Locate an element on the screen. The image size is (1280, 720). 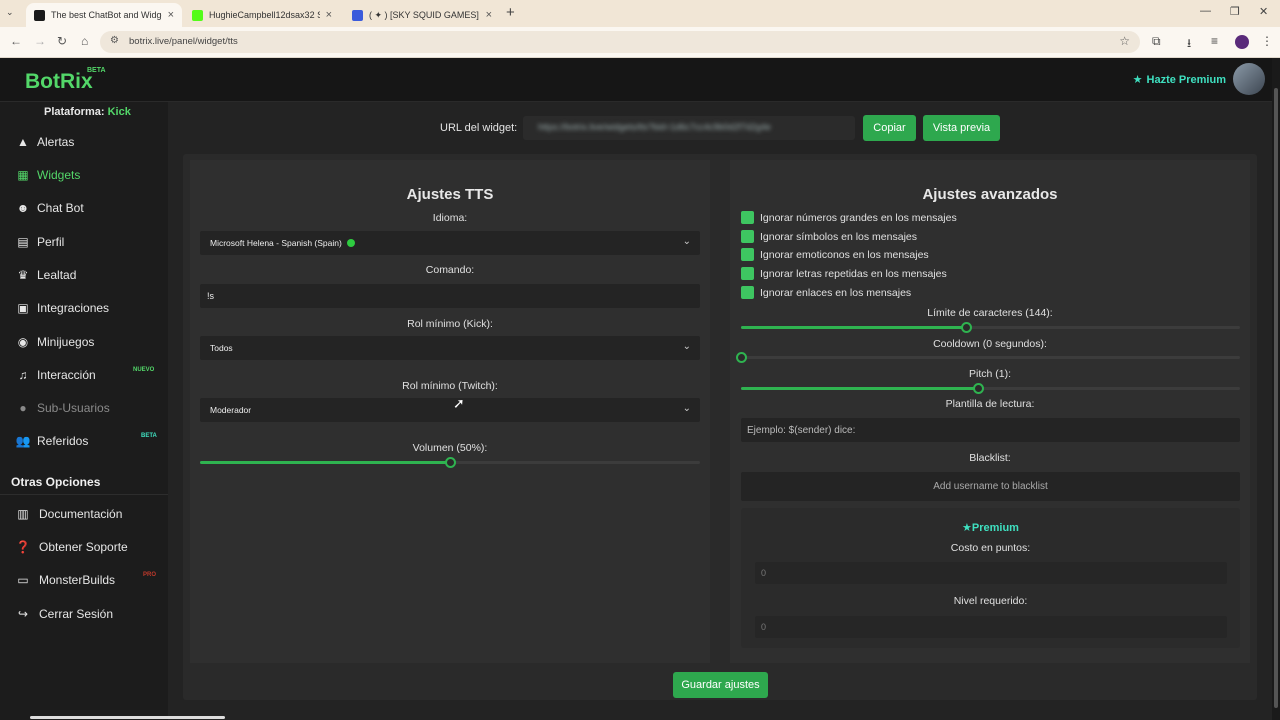
blacklist-input: Add username to blacklist is located at coordinates (990, 486).